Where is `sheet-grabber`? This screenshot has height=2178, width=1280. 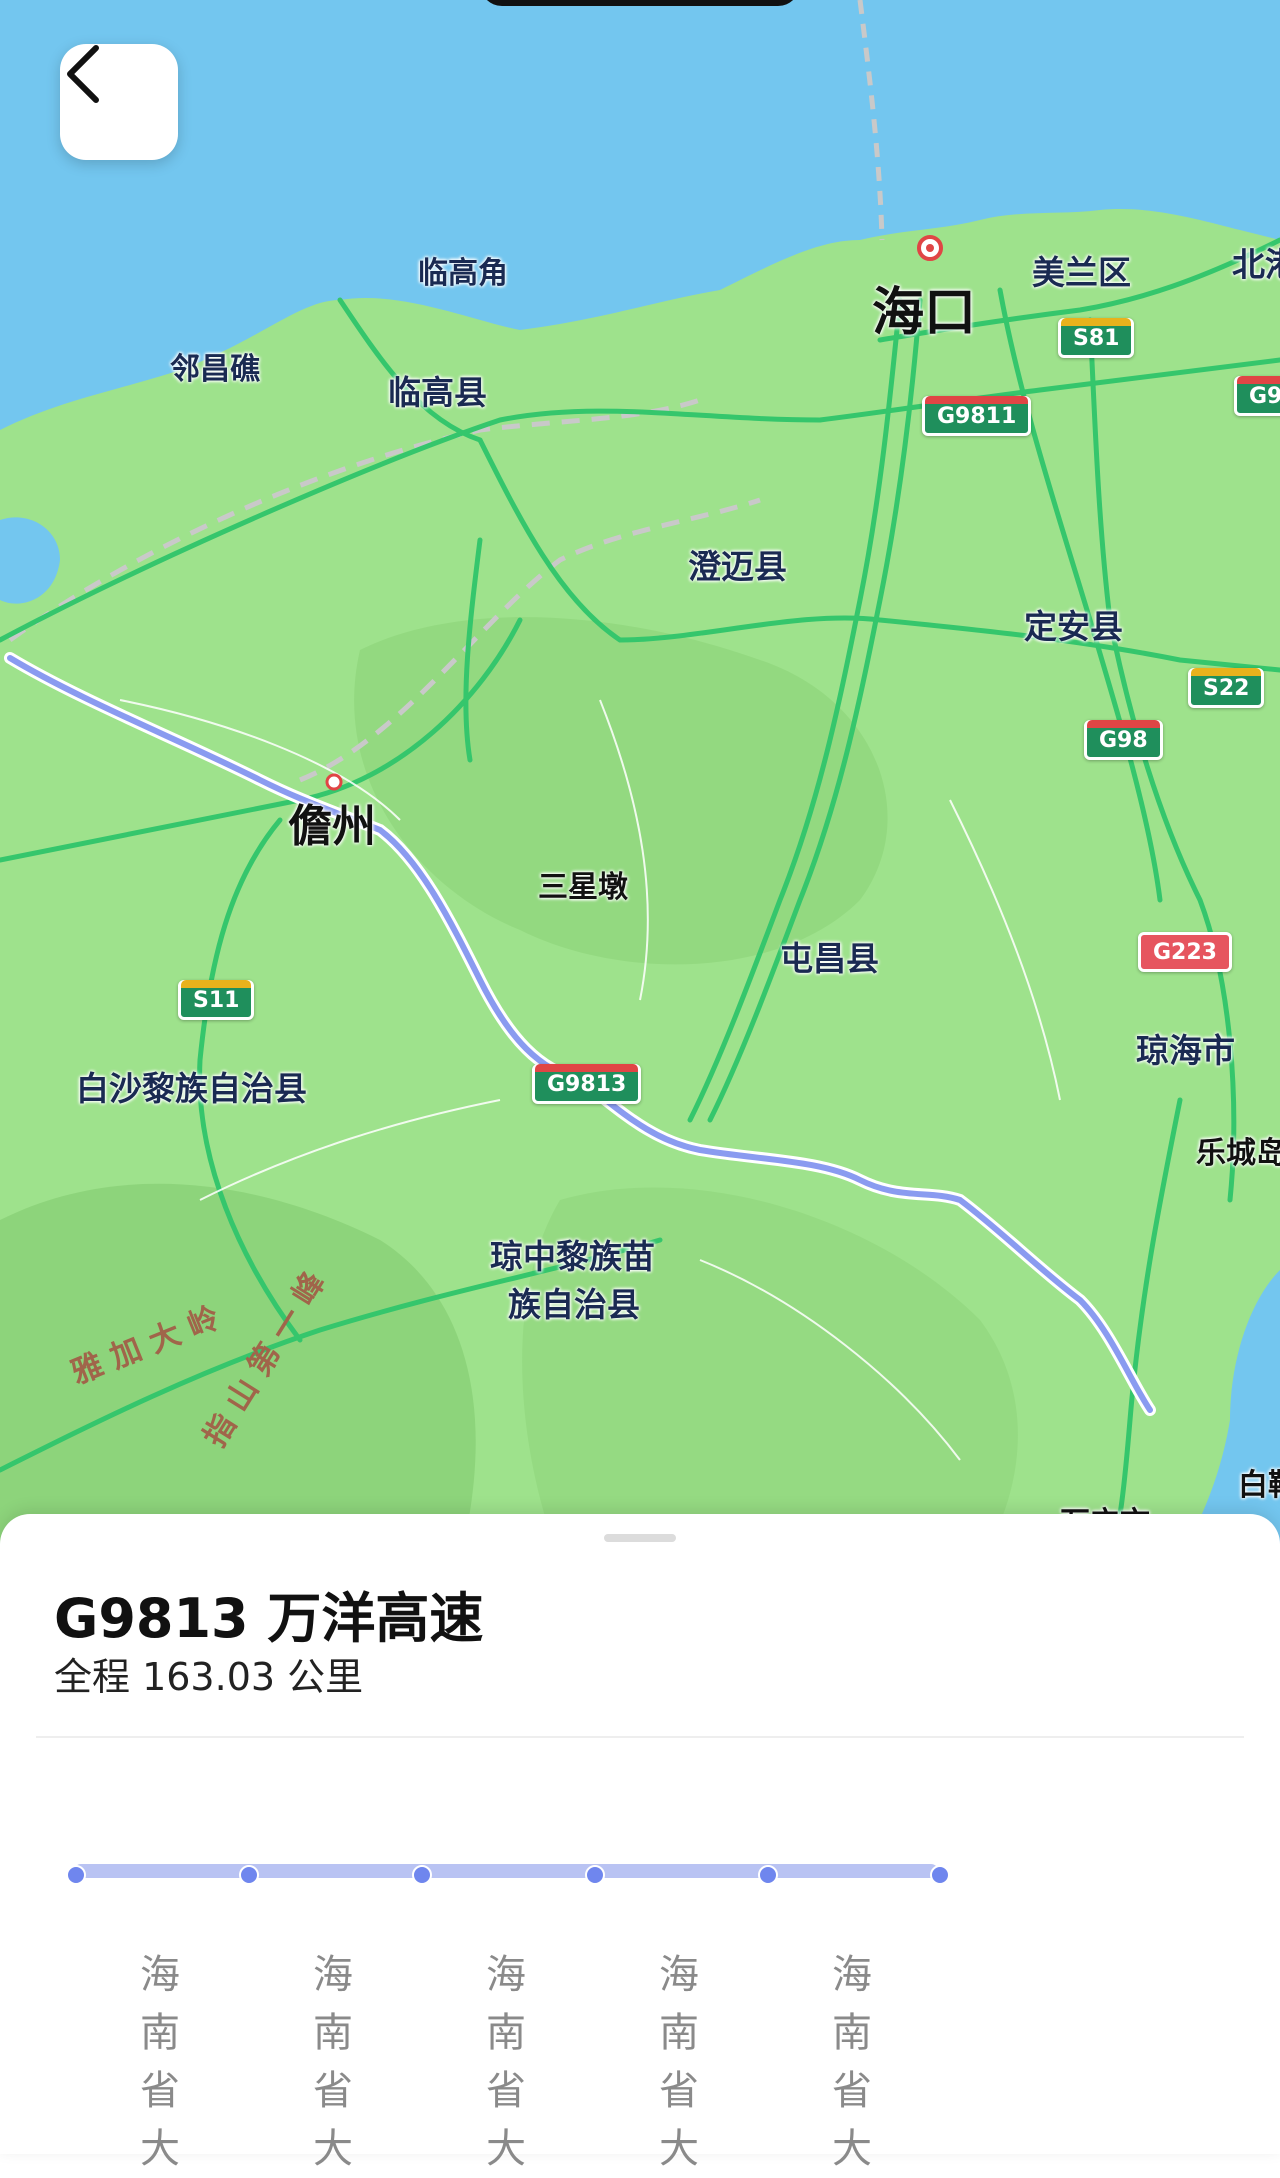 sheet-grabber is located at coordinates (640, 1538).